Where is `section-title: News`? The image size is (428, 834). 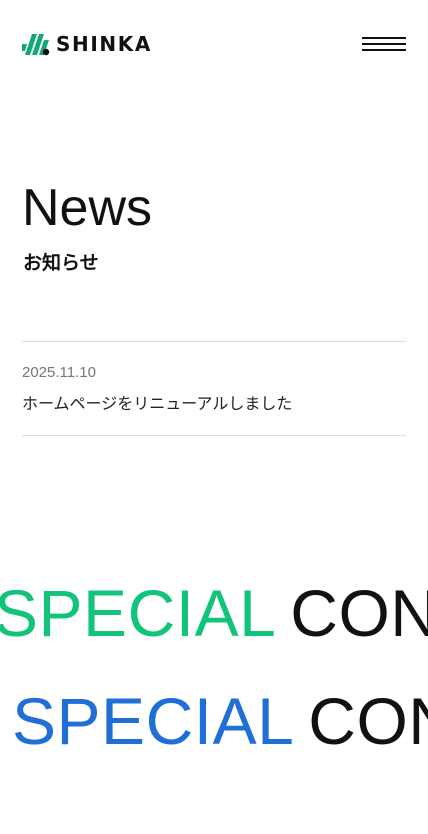 section-title: News is located at coordinates (87, 208).